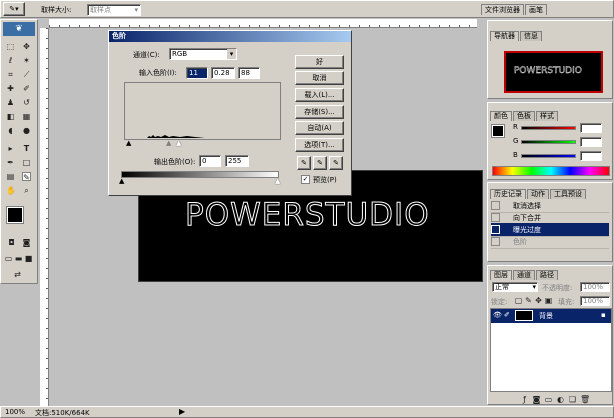 Image resolution: width=614 pixels, height=418 pixels. What do you see at coordinates (210, 161) in the screenshot?
I see `output-level-black: 0` at bounding box center [210, 161].